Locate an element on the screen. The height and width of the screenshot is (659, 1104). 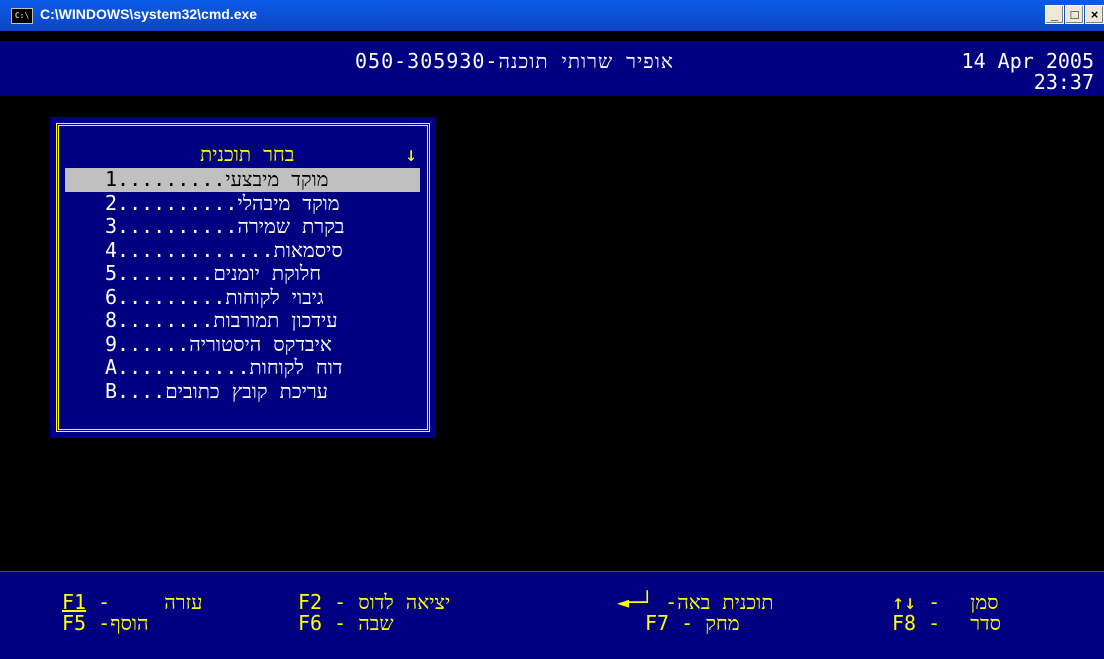
f7-delete-key: F7 - מחק is located at coordinates (692, 623).